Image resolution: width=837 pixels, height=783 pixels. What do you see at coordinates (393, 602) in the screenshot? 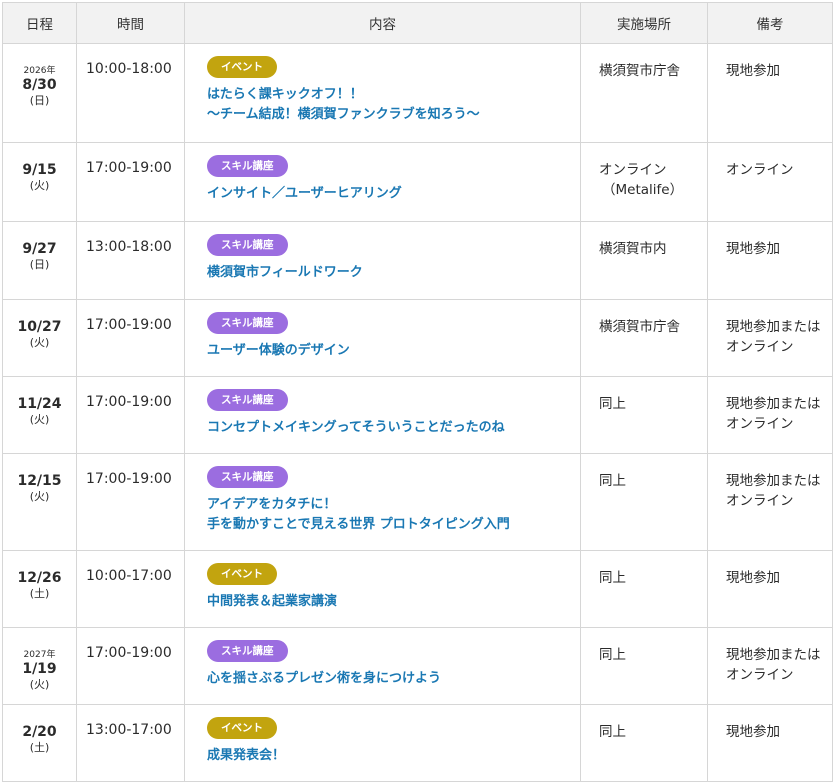
I see `session-title: 中間発表＆起業家講演` at bounding box center [393, 602].